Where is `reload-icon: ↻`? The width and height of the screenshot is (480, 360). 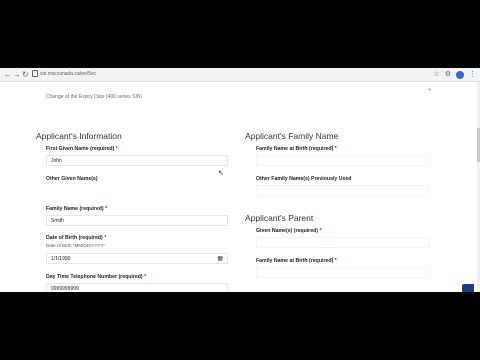
reload-icon: ↻ is located at coordinates (25, 74).